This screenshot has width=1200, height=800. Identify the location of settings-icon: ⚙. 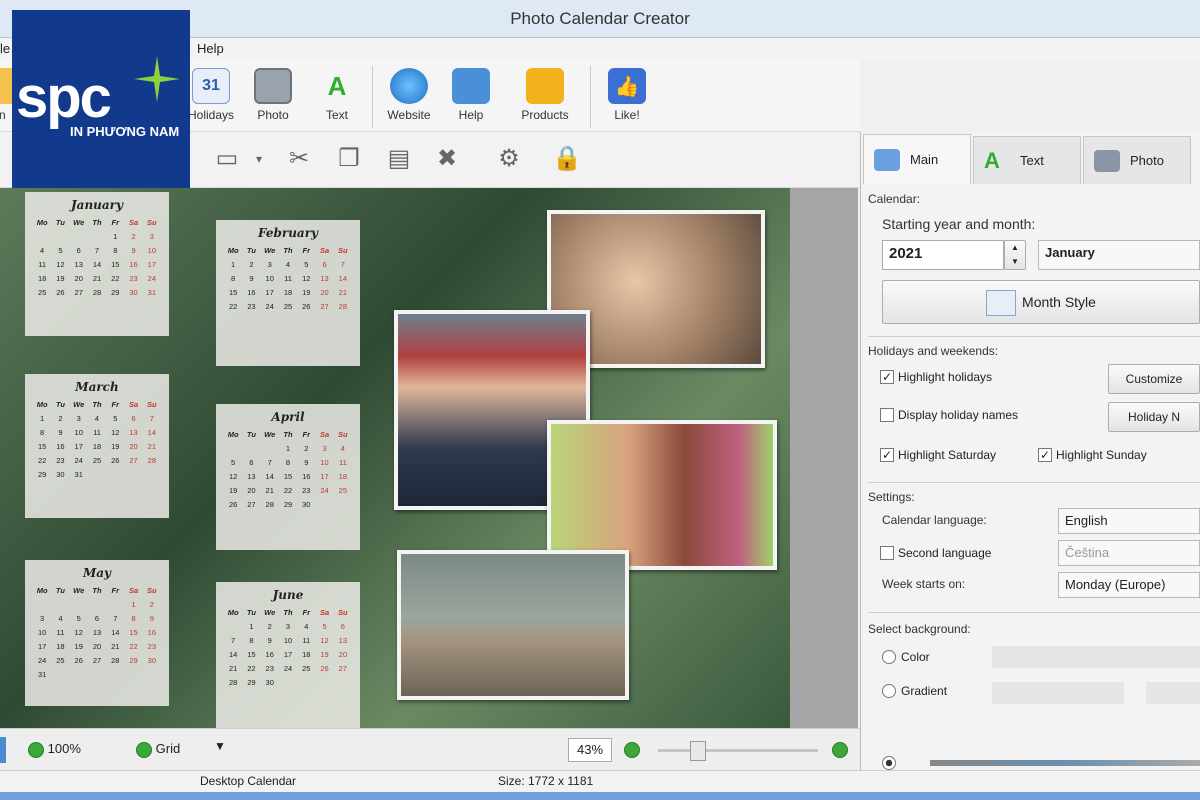
(509, 159).